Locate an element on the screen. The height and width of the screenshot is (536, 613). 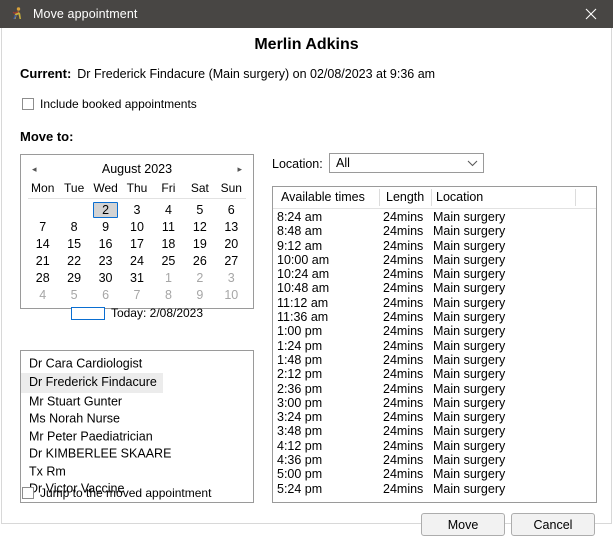
calendar-dow-wed: Wed is located at coordinates (105, 188).